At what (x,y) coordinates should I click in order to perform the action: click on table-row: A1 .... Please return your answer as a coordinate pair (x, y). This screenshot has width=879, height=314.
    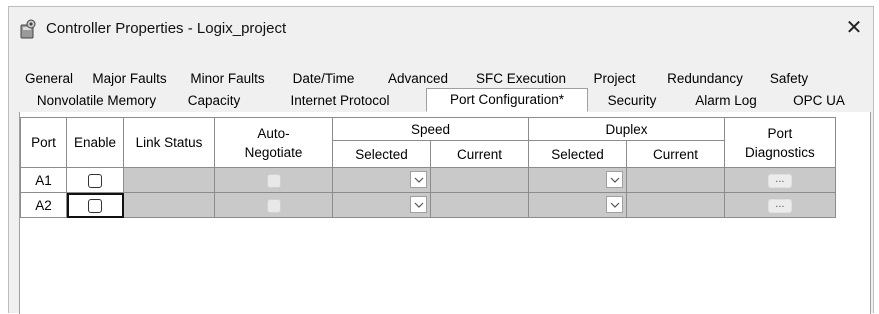
    Looking at the image, I should click on (428, 180).